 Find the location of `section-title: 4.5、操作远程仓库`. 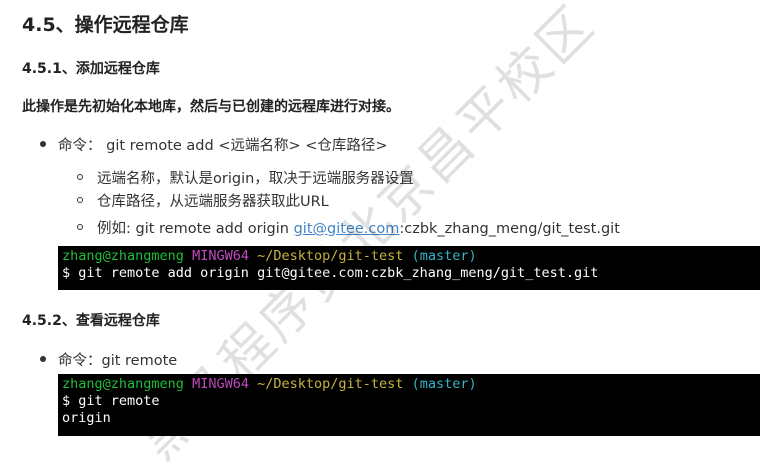

section-title: 4.5、操作远程仓库 is located at coordinates (105, 25).